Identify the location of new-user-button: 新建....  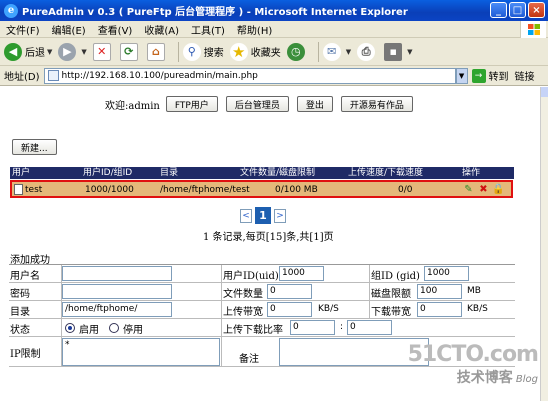
(34, 147).